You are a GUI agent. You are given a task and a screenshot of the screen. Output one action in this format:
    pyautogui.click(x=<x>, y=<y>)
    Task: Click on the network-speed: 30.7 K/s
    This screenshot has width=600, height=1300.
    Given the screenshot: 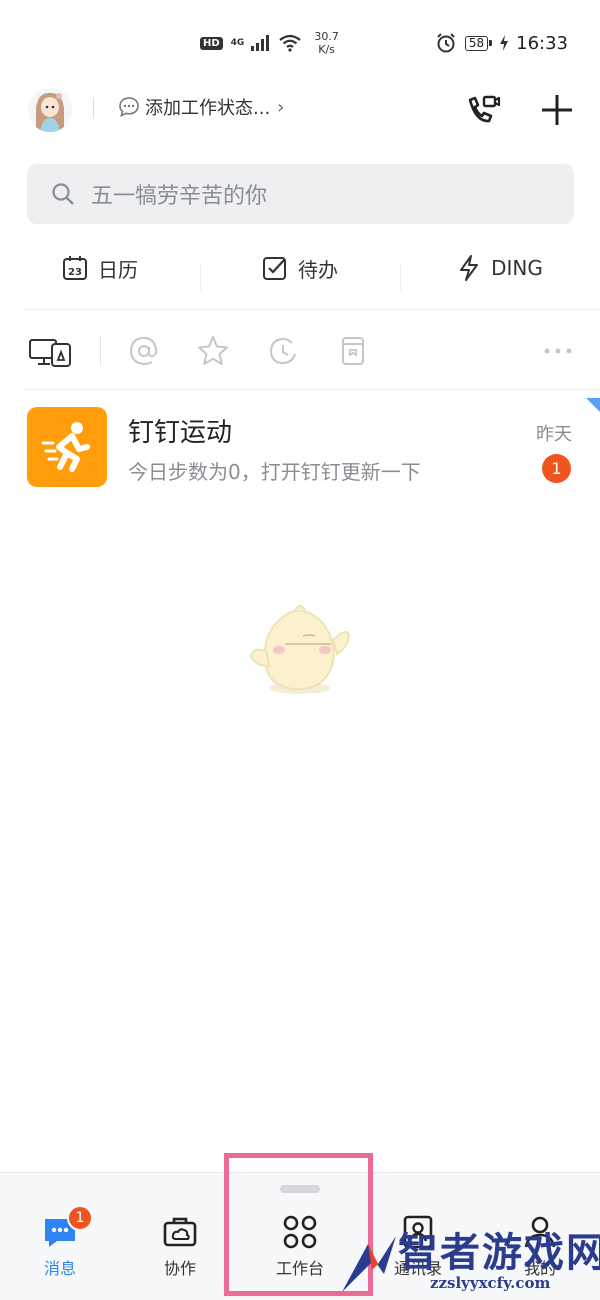 What is the action you would take?
    pyautogui.click(x=326, y=43)
    